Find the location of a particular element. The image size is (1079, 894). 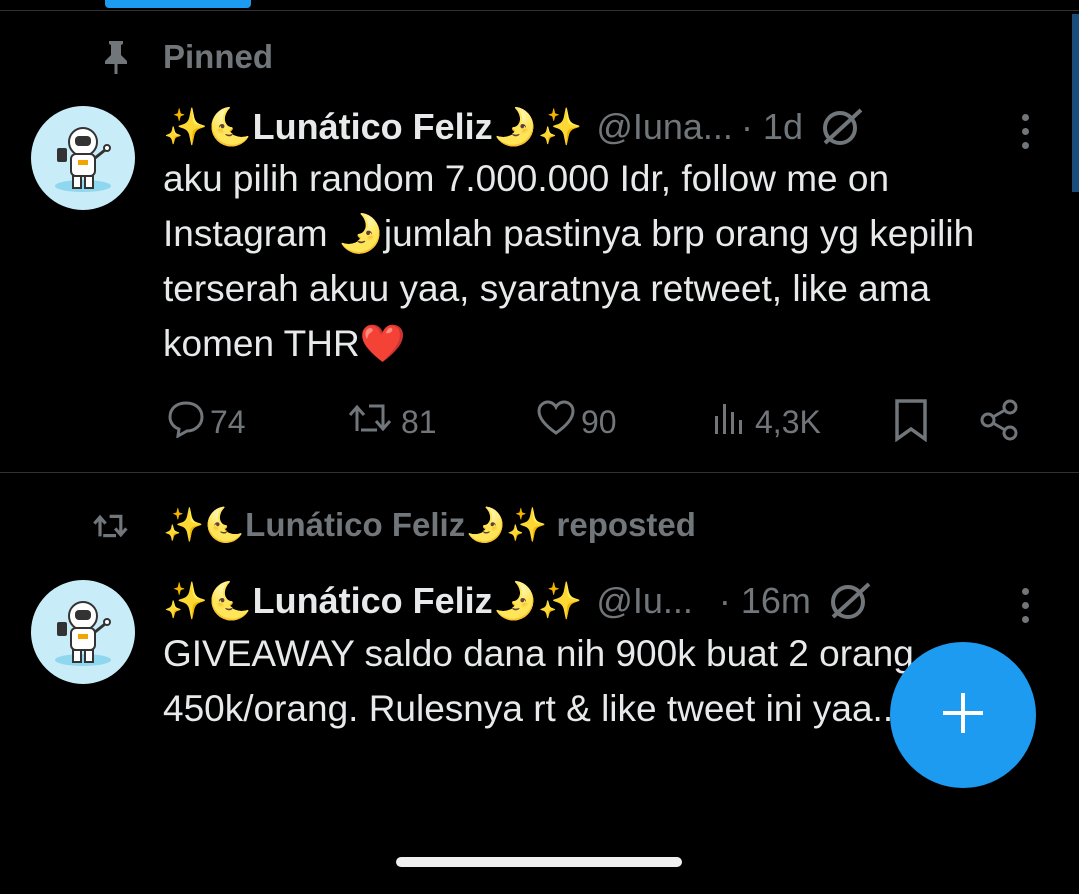

share-button is located at coordinates (1002, 424).